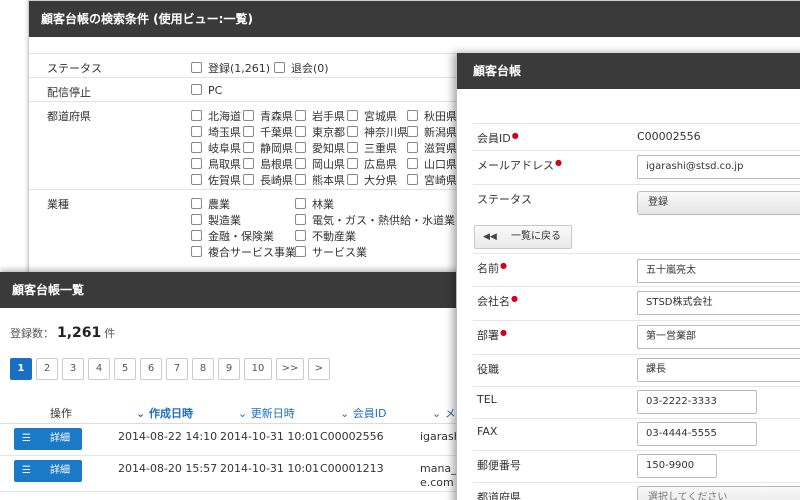 The height and width of the screenshot is (500, 800). Describe the element at coordinates (325, 236) in the screenshot. I see `industry-checkbox: 不動産業` at that location.